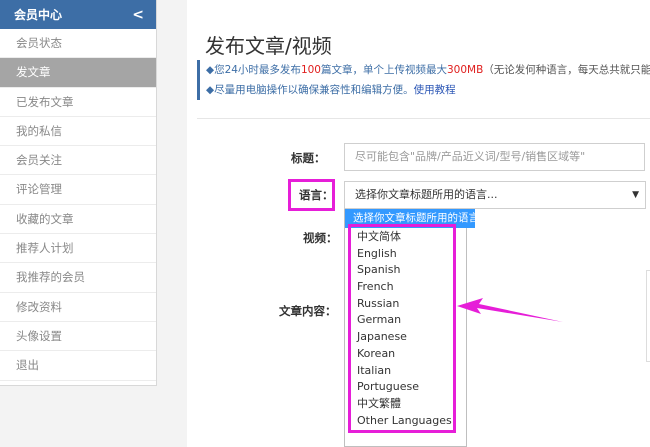 This screenshot has width=650, height=447. What do you see at coordinates (566, 70) in the screenshot?
I see `notice-suffix: （无论发何种语言，每天总共就只能发` at bounding box center [566, 70].